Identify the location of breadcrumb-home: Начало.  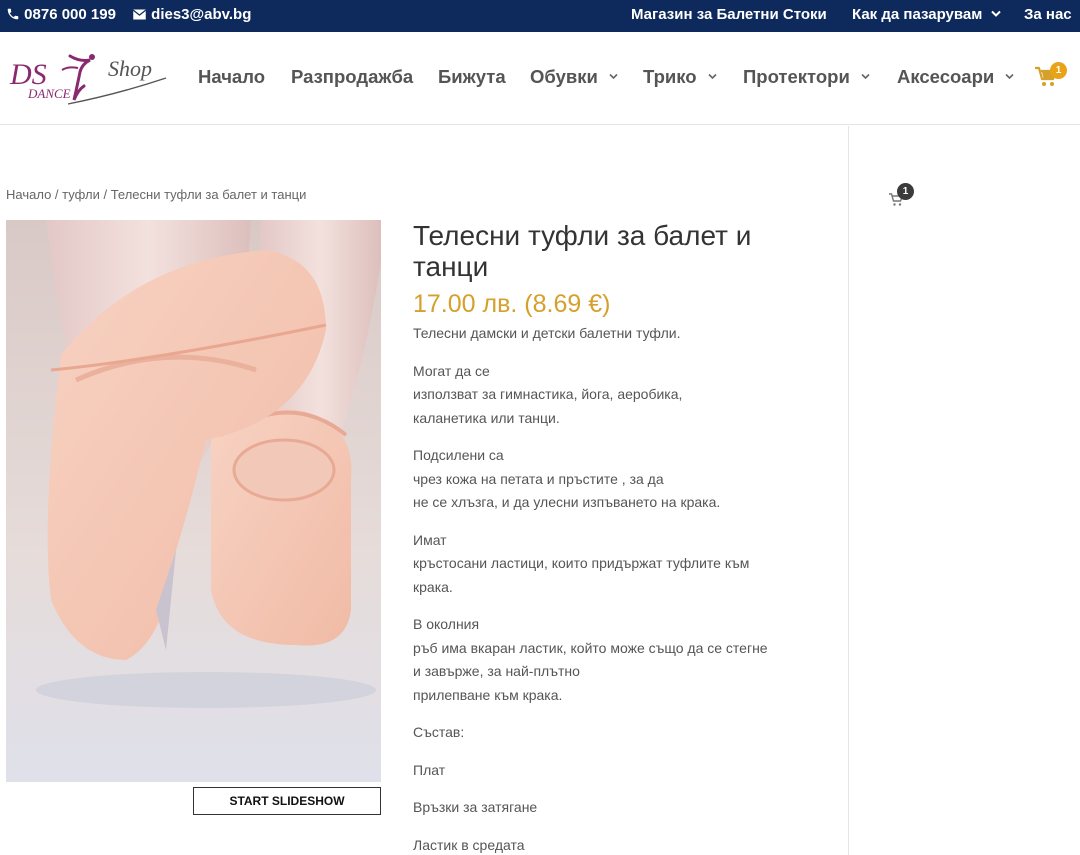
(28, 194).